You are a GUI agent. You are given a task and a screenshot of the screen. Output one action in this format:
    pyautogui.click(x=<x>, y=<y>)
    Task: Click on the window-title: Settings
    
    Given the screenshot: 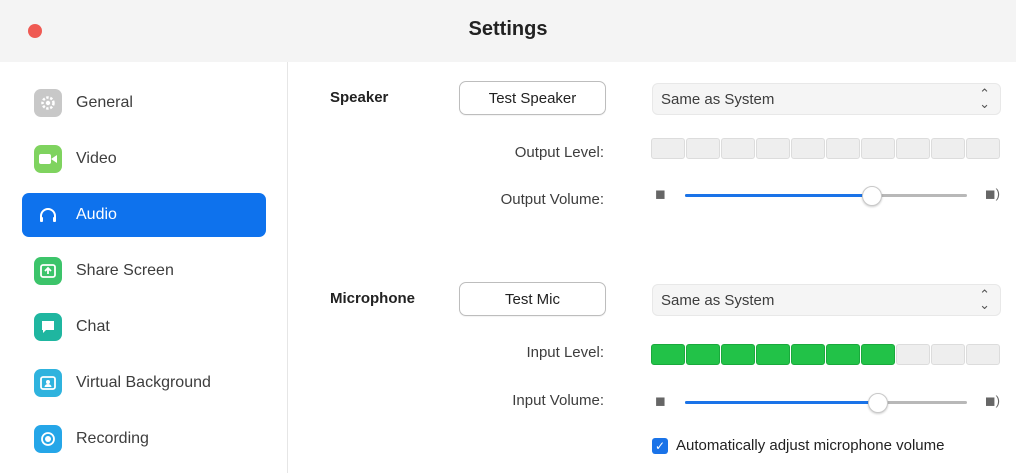 What is the action you would take?
    pyautogui.click(x=508, y=29)
    